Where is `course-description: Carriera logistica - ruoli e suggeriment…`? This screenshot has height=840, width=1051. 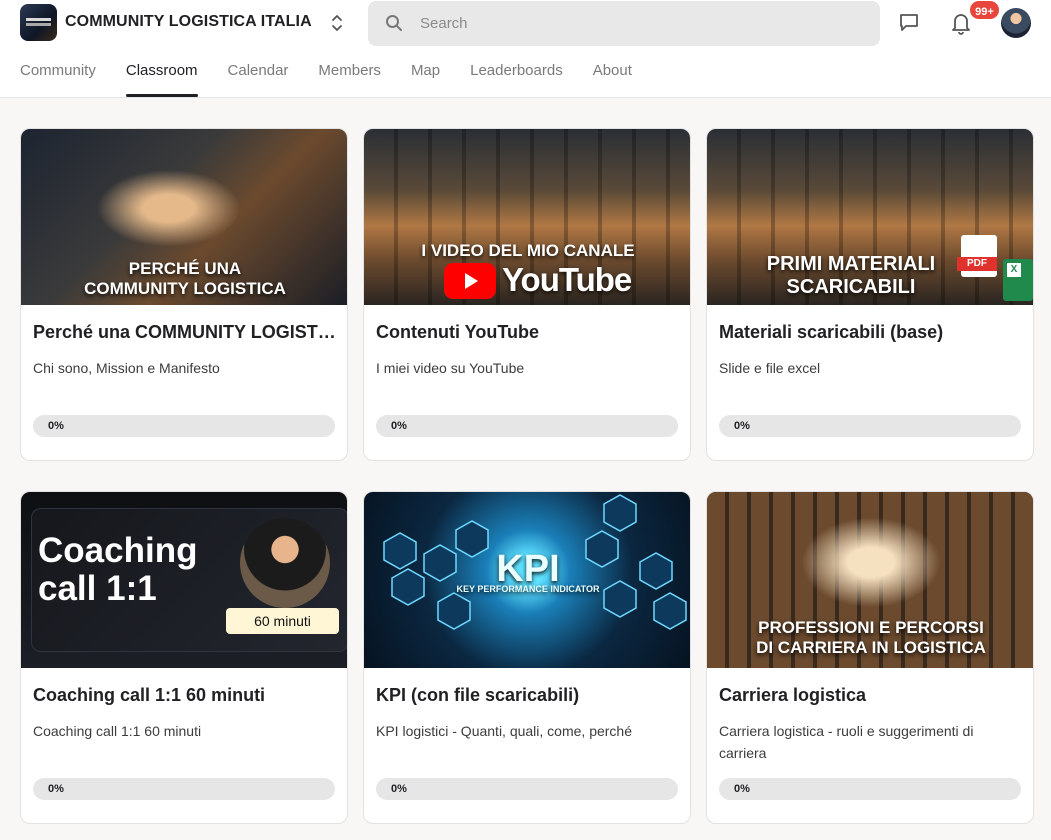 course-description: Carriera logistica - ruoli e suggeriment… is located at coordinates (846, 742).